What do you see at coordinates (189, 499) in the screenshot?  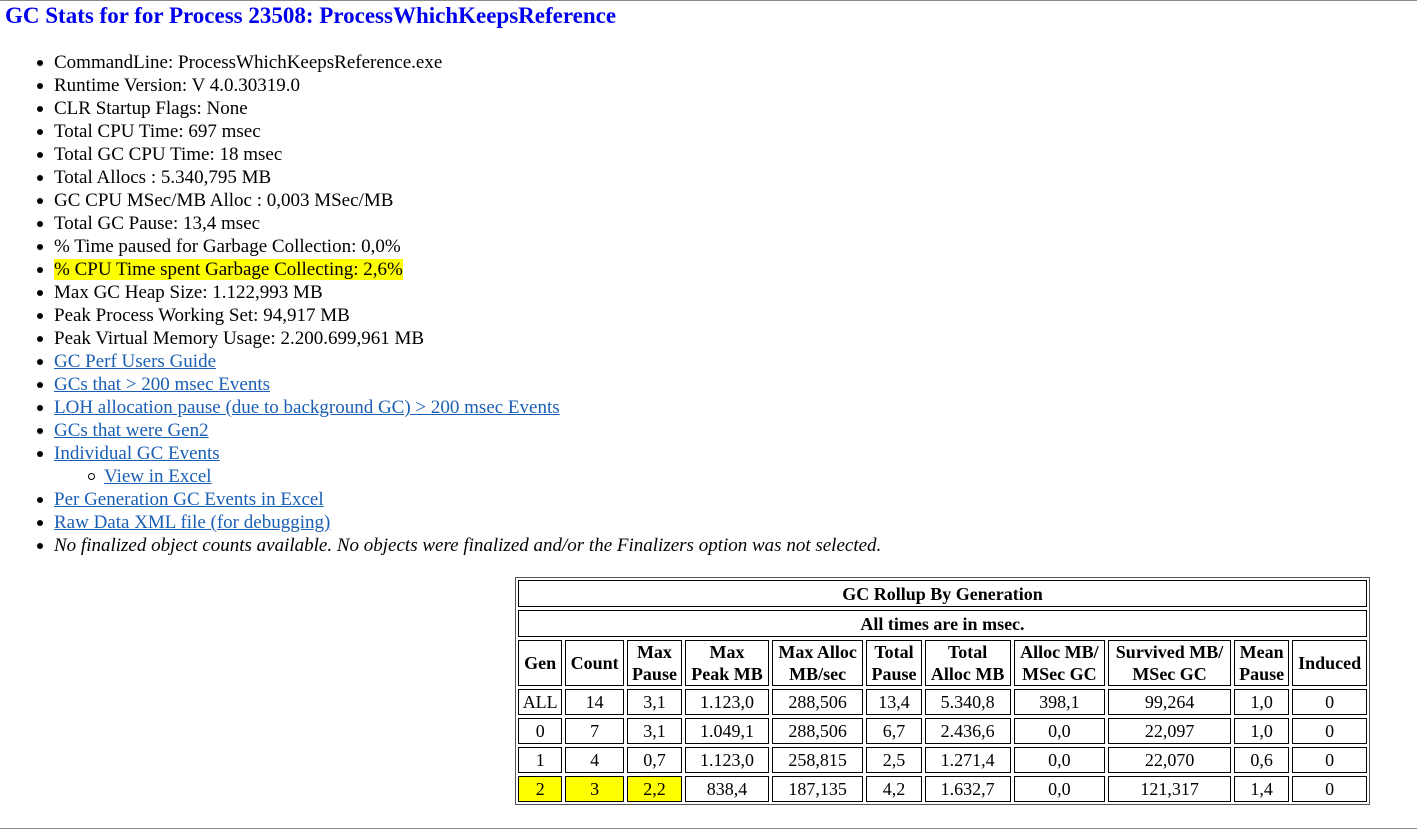 I see `link-per-gen-excel: Per Generation GC Events in Excel` at bounding box center [189, 499].